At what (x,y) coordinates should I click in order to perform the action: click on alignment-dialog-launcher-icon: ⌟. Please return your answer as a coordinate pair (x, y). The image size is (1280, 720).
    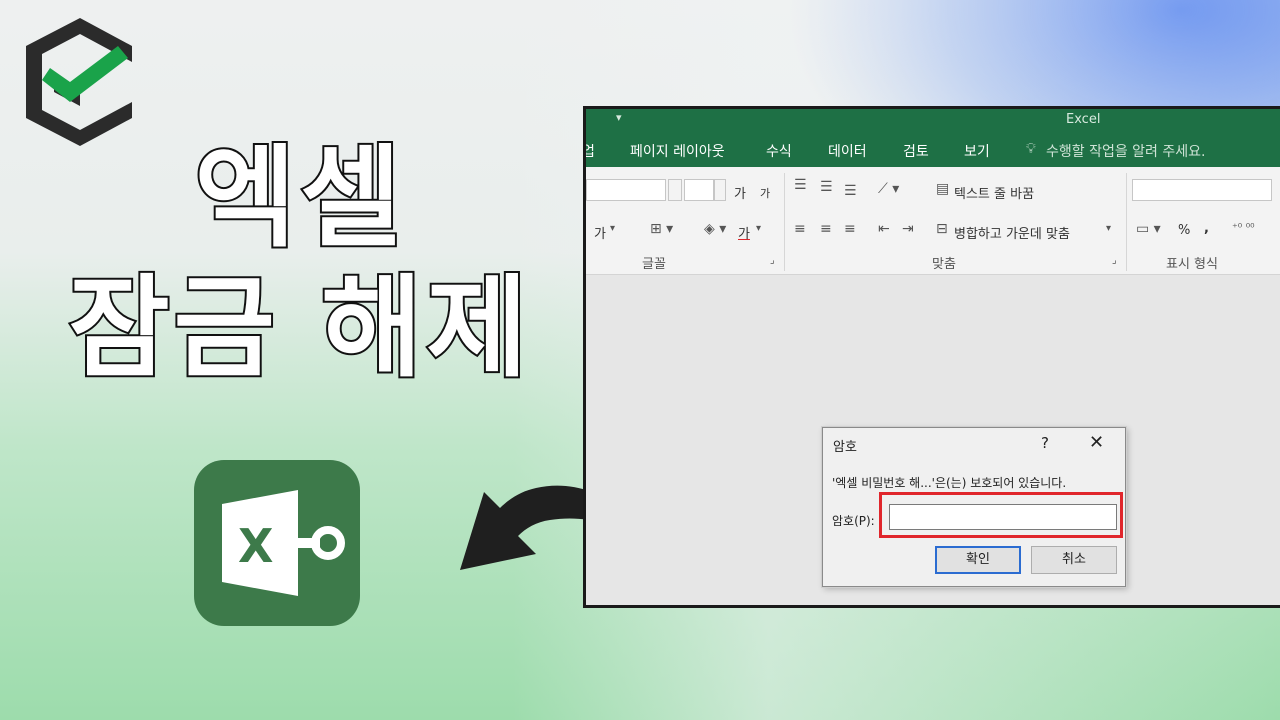
    Looking at the image, I should click on (1114, 260).